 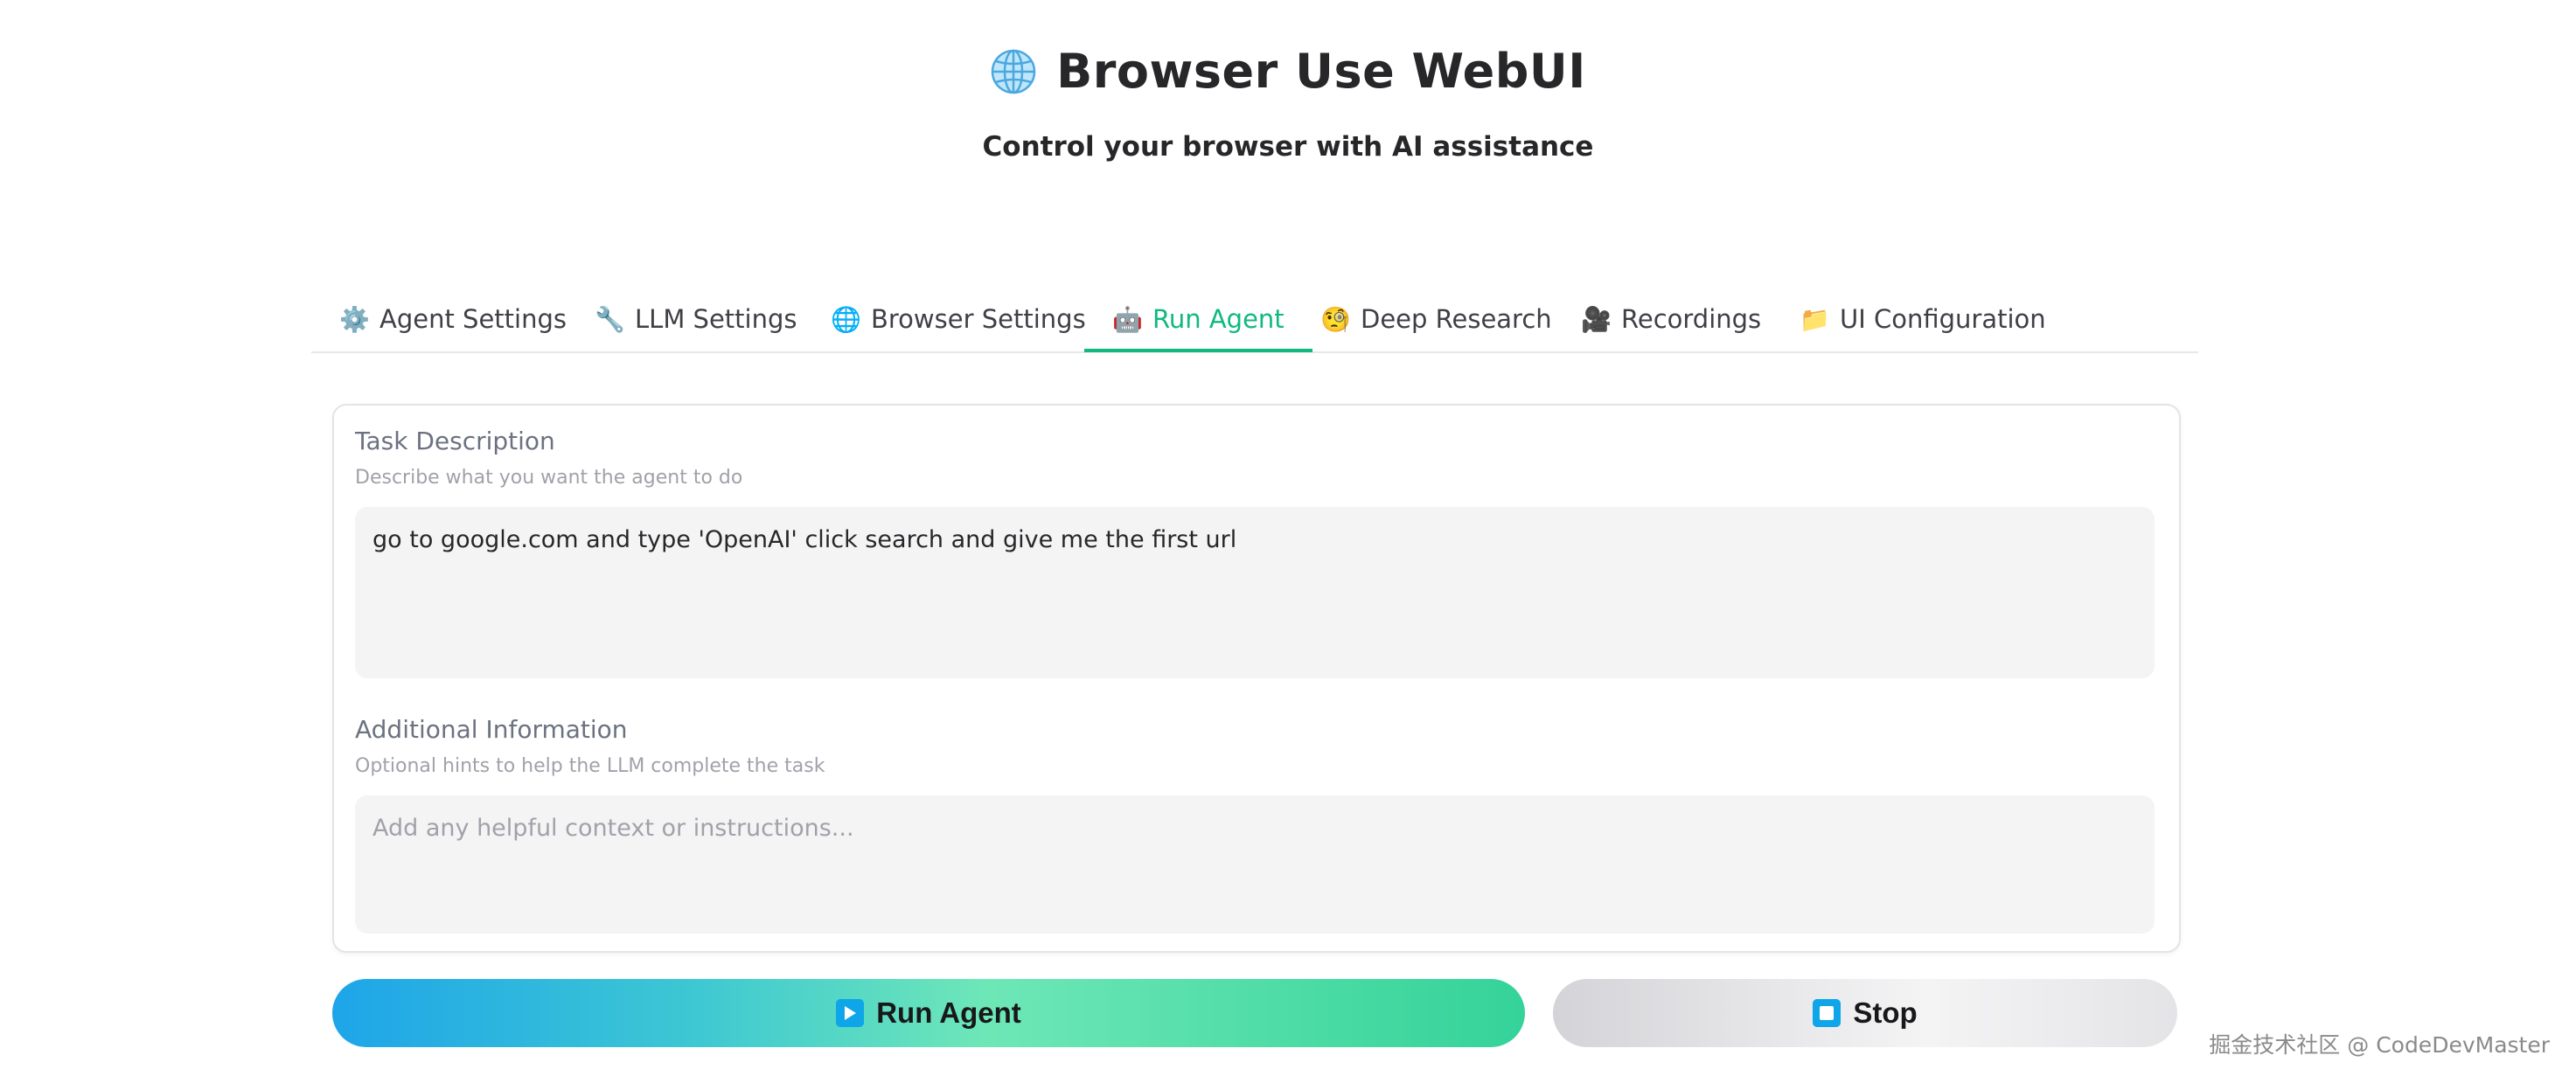 What do you see at coordinates (1335, 319) in the screenshot?
I see `monocle-face-icon: 🧐` at bounding box center [1335, 319].